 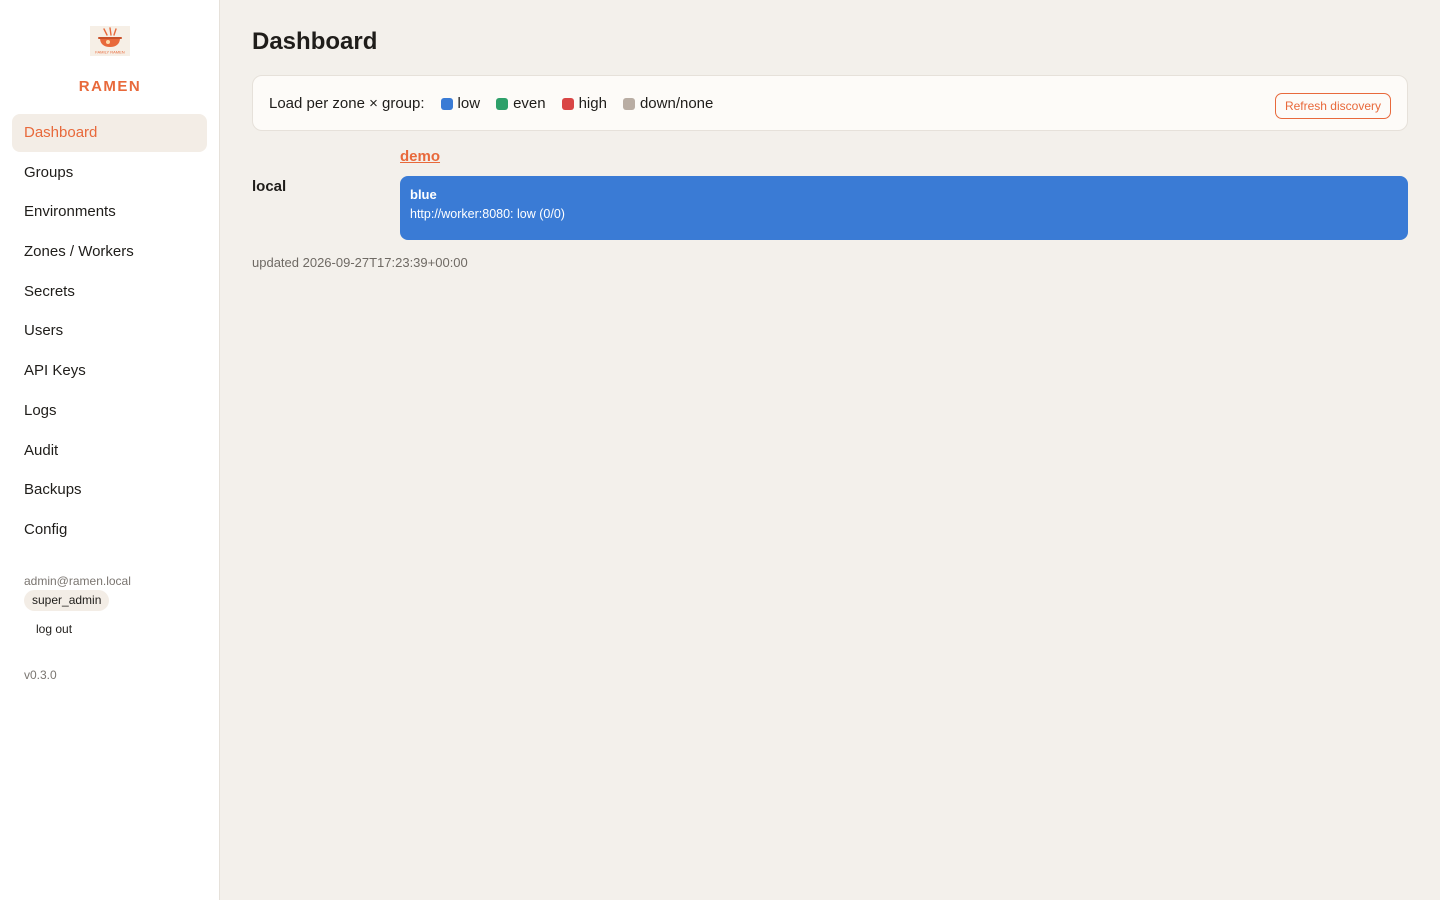 What do you see at coordinates (269, 186) in the screenshot?
I see `zone-label: local` at bounding box center [269, 186].